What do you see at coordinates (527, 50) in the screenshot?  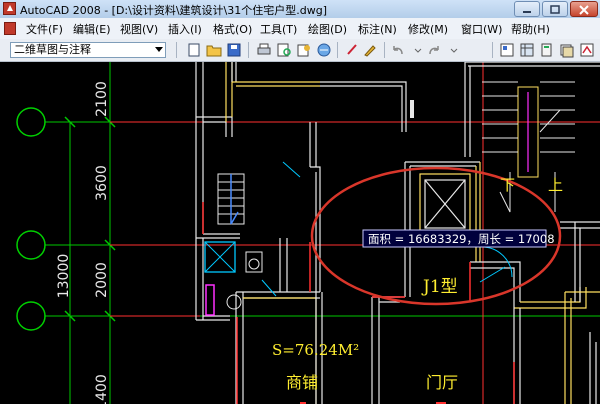 I see `design-center-icon` at bounding box center [527, 50].